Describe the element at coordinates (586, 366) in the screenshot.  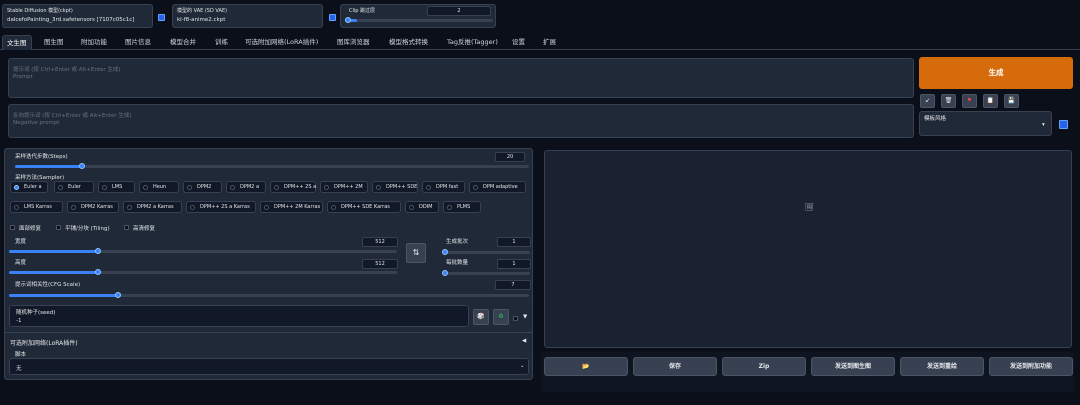
I see `open-folder-button: 📂` at that location.